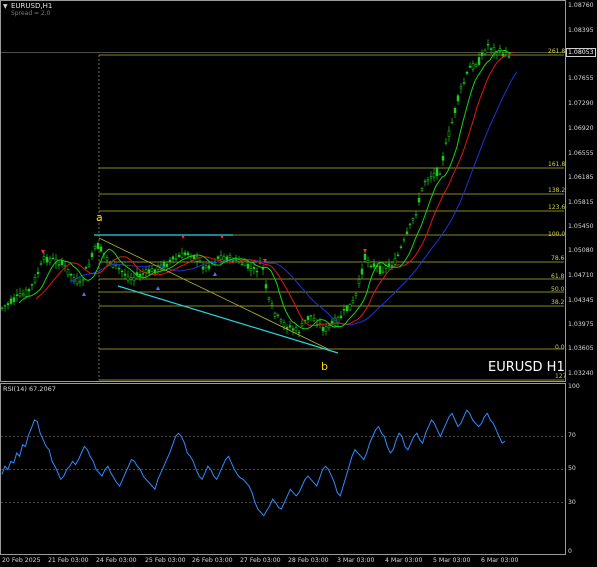  What do you see at coordinates (574, 386) in the screenshot?
I see `rsi-scale-tick: 100` at bounding box center [574, 386].